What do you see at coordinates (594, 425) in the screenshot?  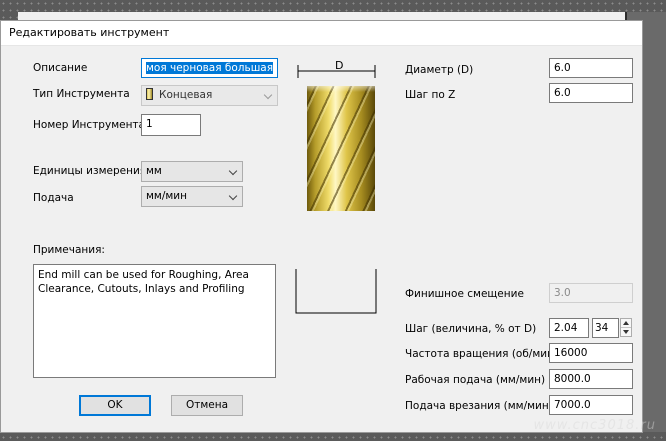 I see `site-watermark: www.cnc3018.ru` at bounding box center [594, 425].